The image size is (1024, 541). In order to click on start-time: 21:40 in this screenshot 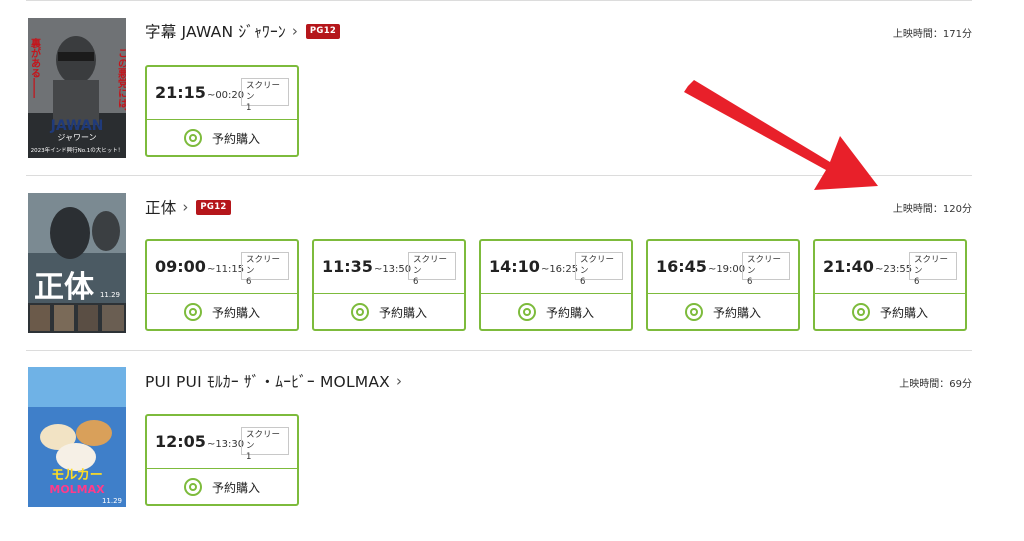, I will do `click(848, 266)`.